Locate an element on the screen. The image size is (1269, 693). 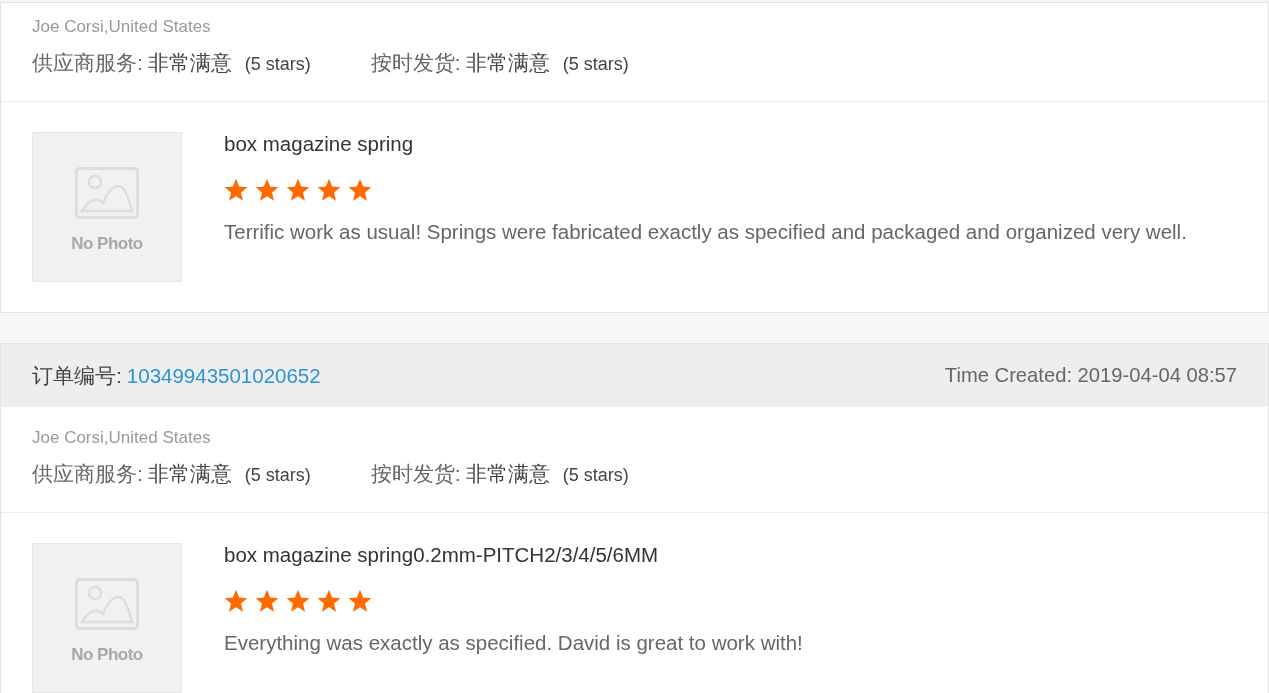
product-name: box magazine spring0.2mm-PITCH2/3/4/5/6MM is located at coordinates (441, 555).